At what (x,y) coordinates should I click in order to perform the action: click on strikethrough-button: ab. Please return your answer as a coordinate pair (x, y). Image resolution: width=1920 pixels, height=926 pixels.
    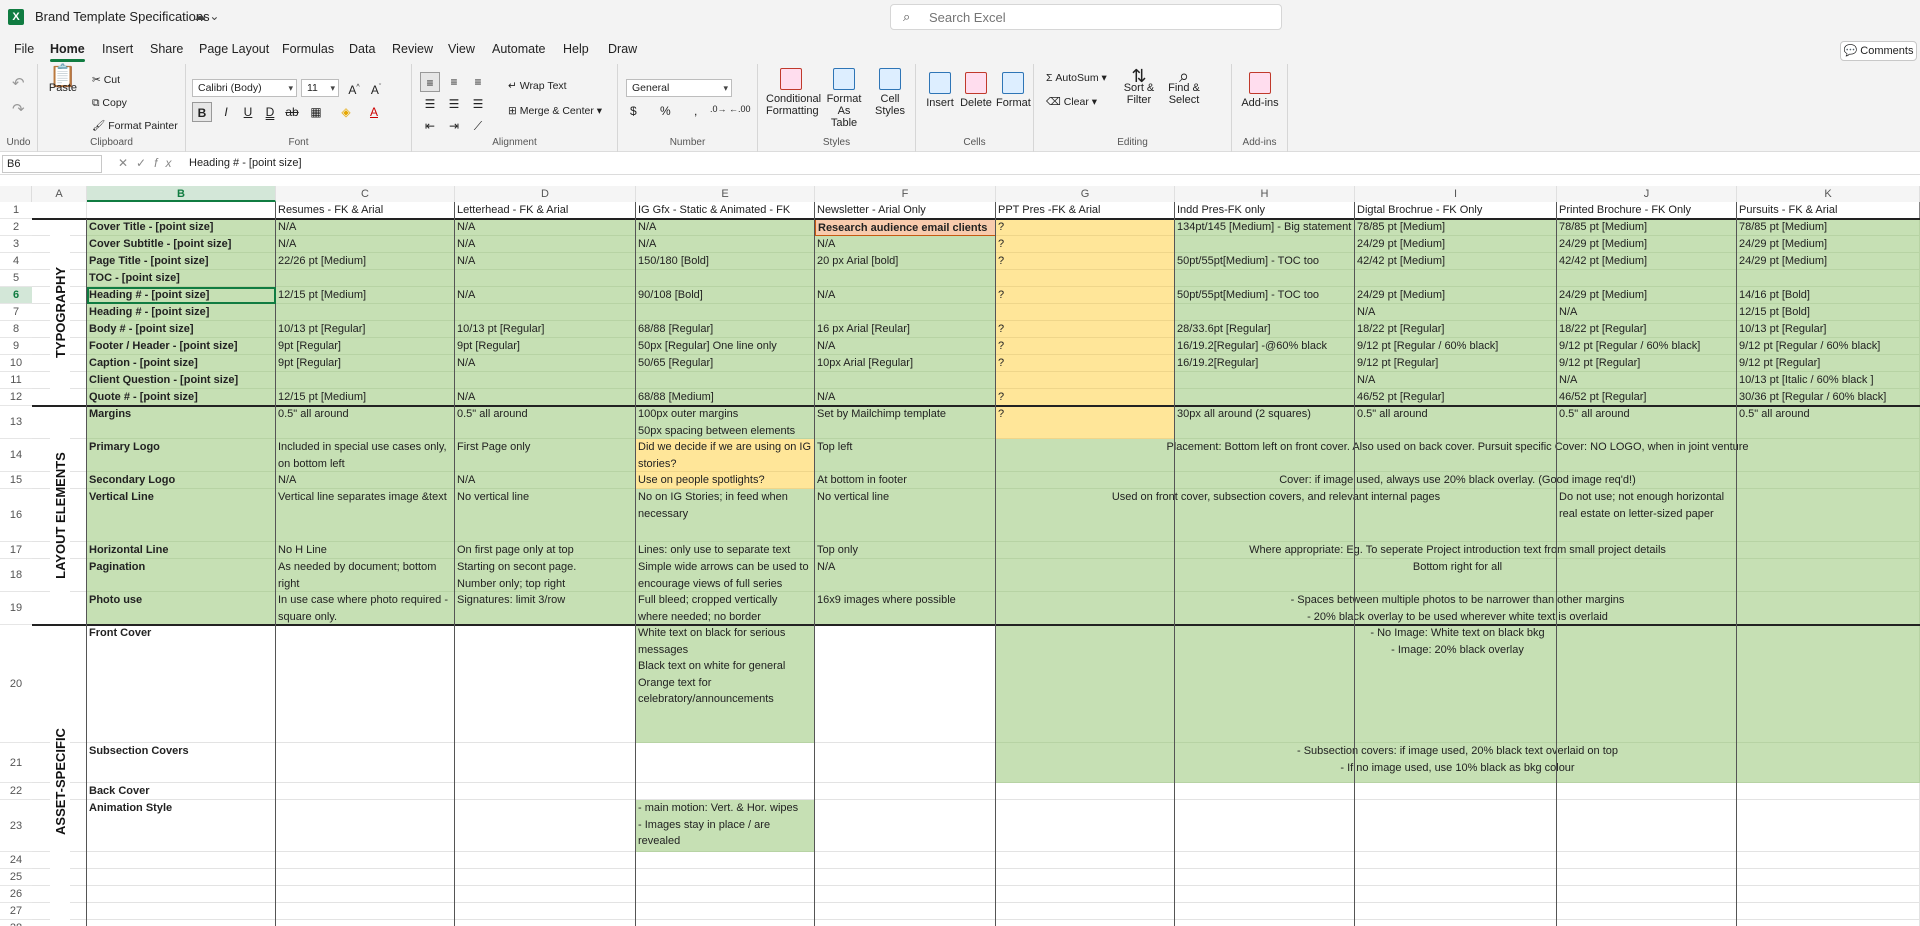
    Looking at the image, I should click on (292, 112).